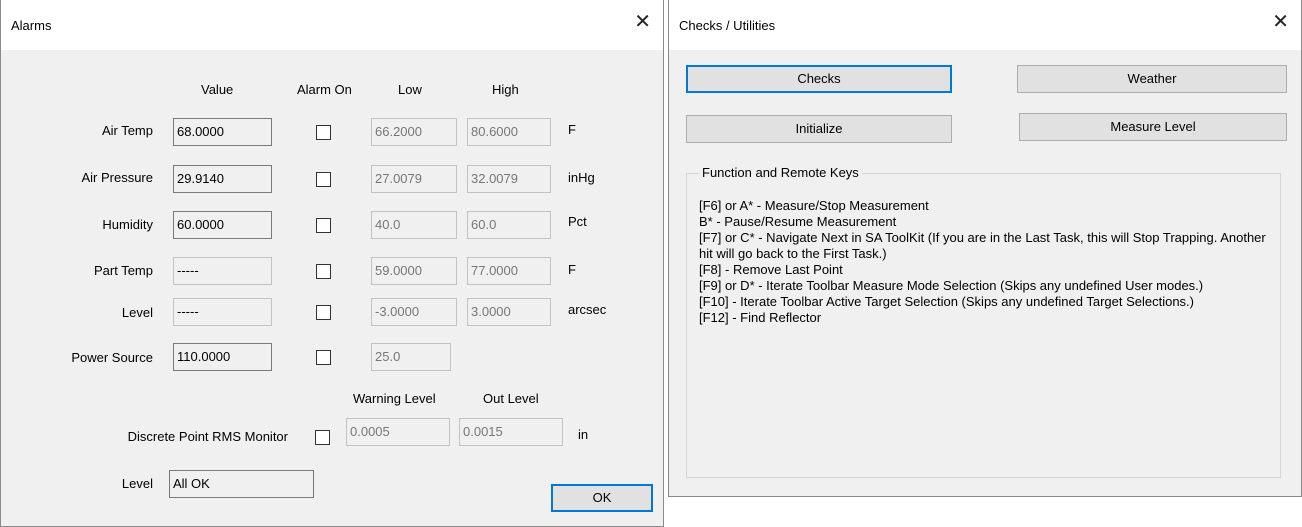 This screenshot has height=527, width=1302. I want to click on level-unit: arcsec, so click(587, 309).